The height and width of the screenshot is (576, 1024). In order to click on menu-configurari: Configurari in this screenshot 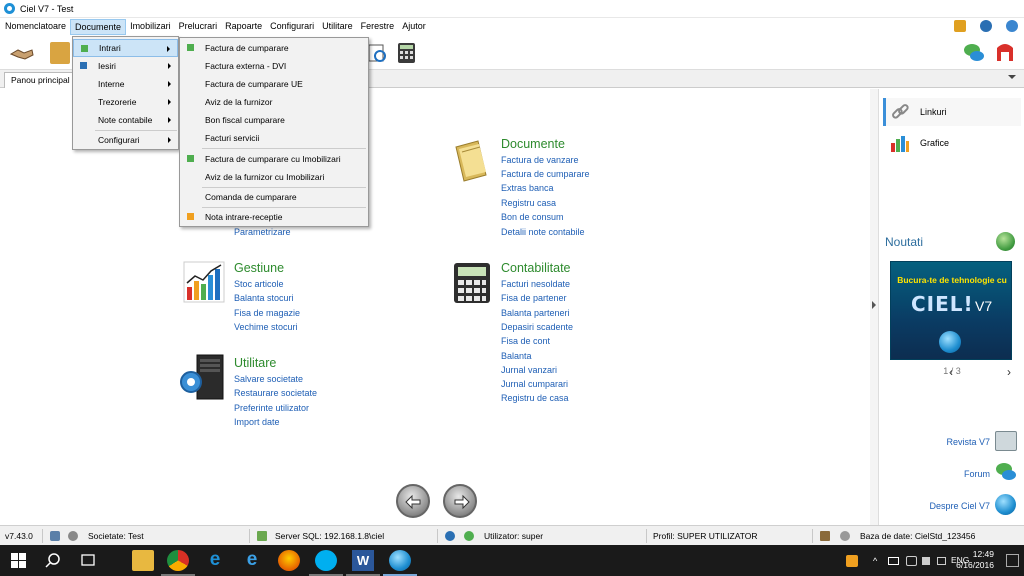, I will do `click(292, 27)`.